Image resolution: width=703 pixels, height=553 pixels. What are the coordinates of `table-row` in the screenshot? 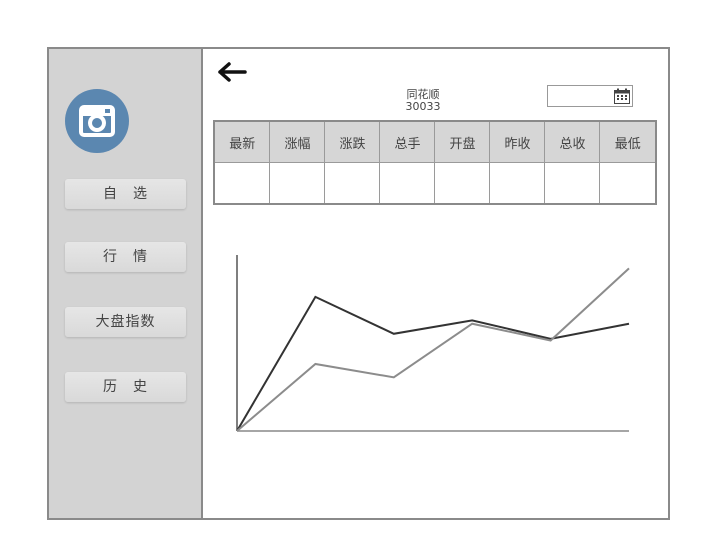 It's located at (435, 183).